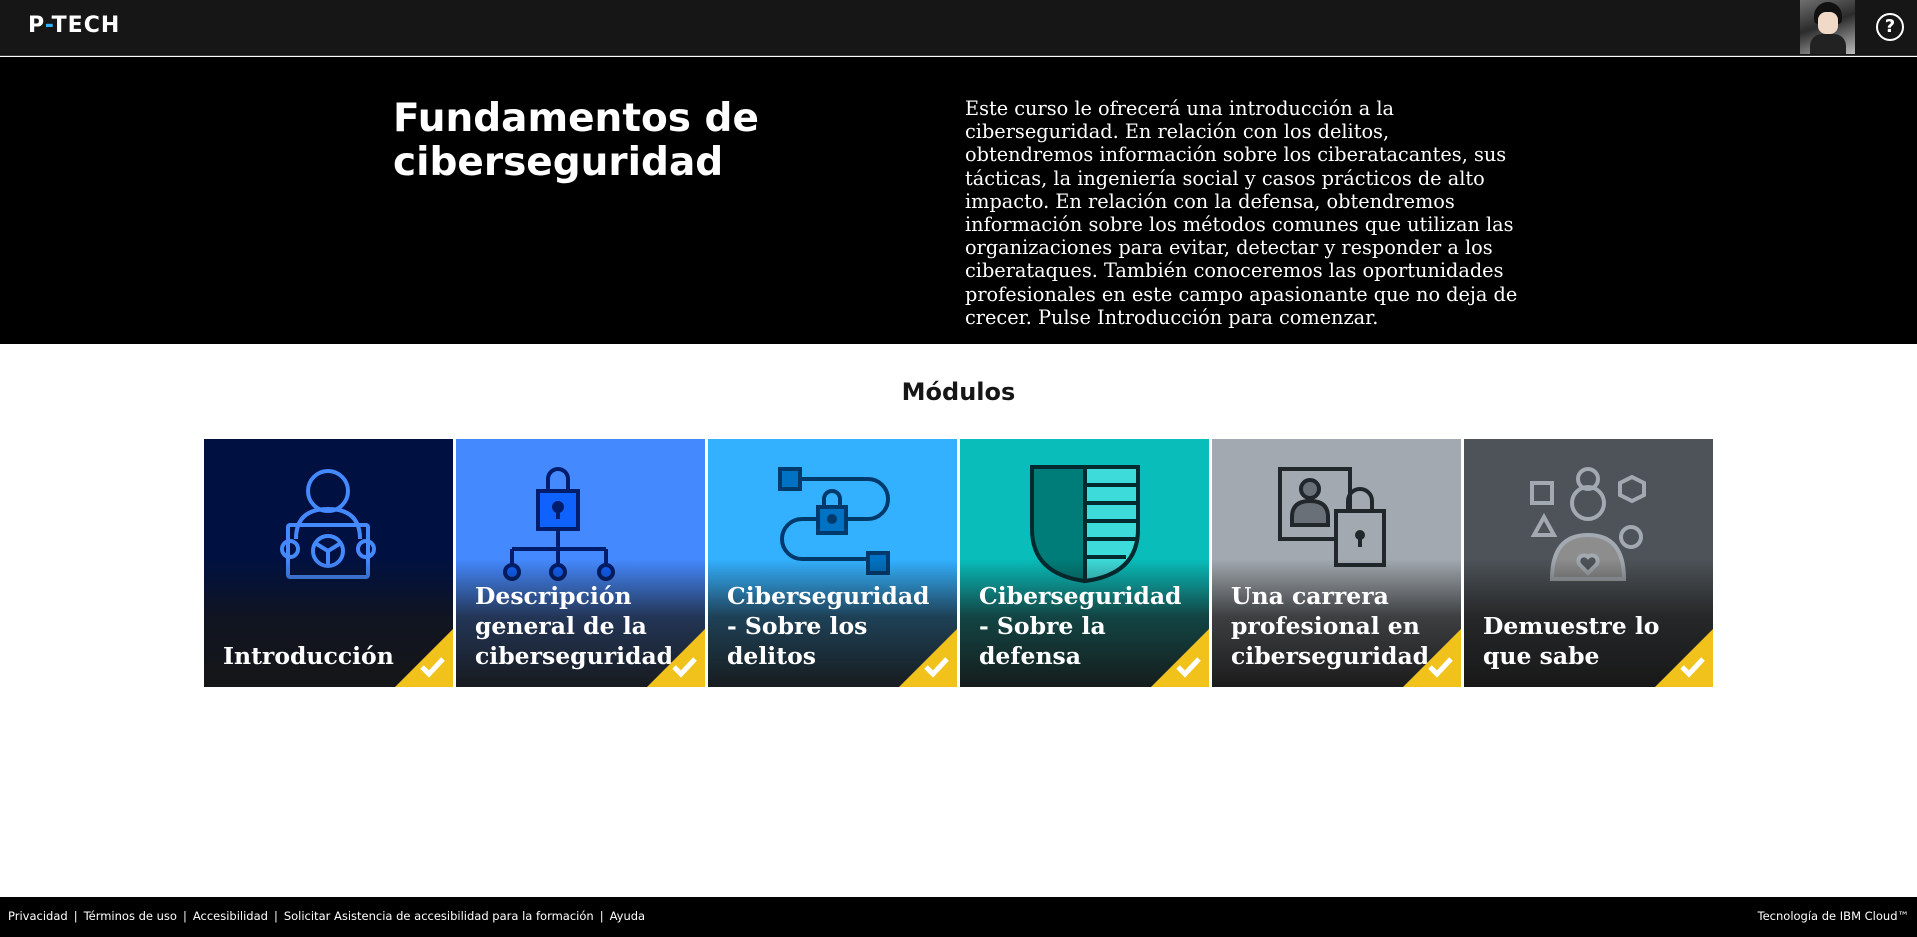 The width and height of the screenshot is (1917, 937). What do you see at coordinates (1084, 563) in the screenshot?
I see `module-card-sobre-la-defensa: Ciberseguridad - Sobre la defensa` at bounding box center [1084, 563].